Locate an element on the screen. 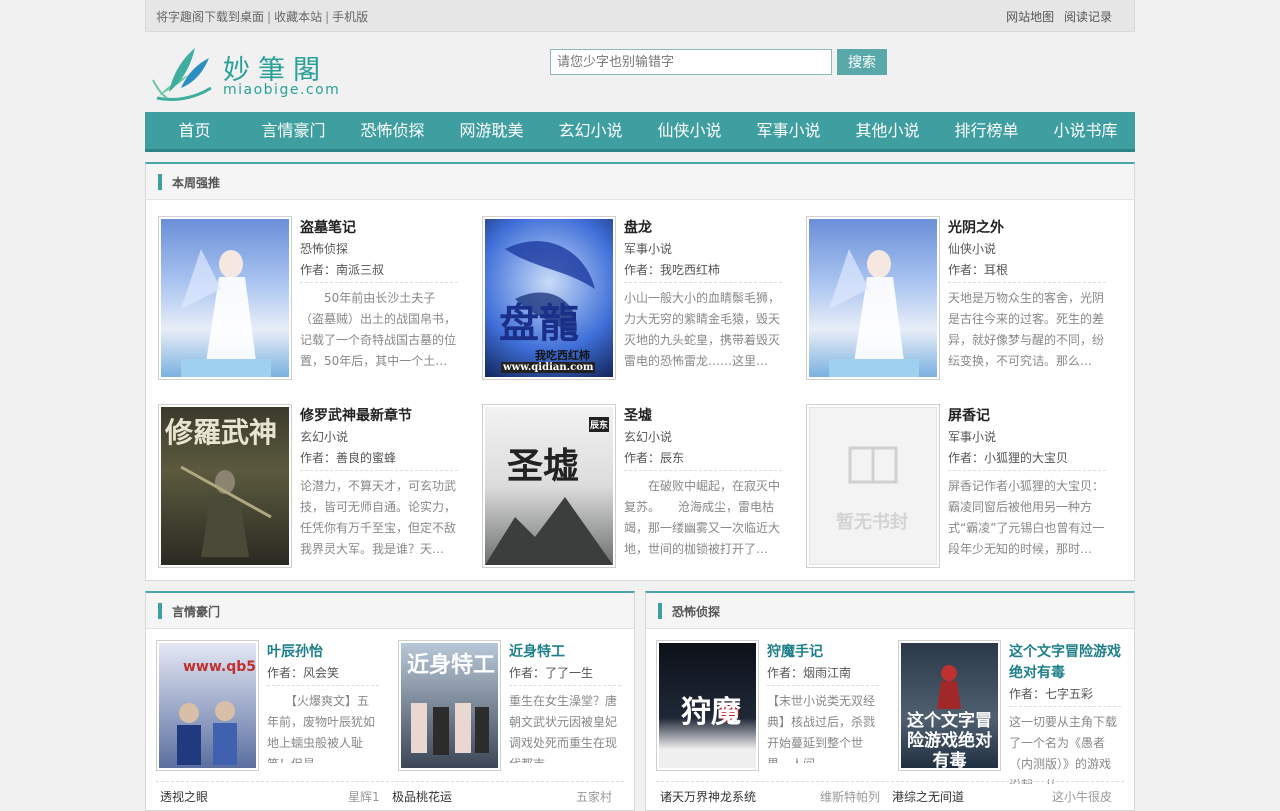 The width and height of the screenshot is (1280, 811). search-button: 搜索 is located at coordinates (862, 62).